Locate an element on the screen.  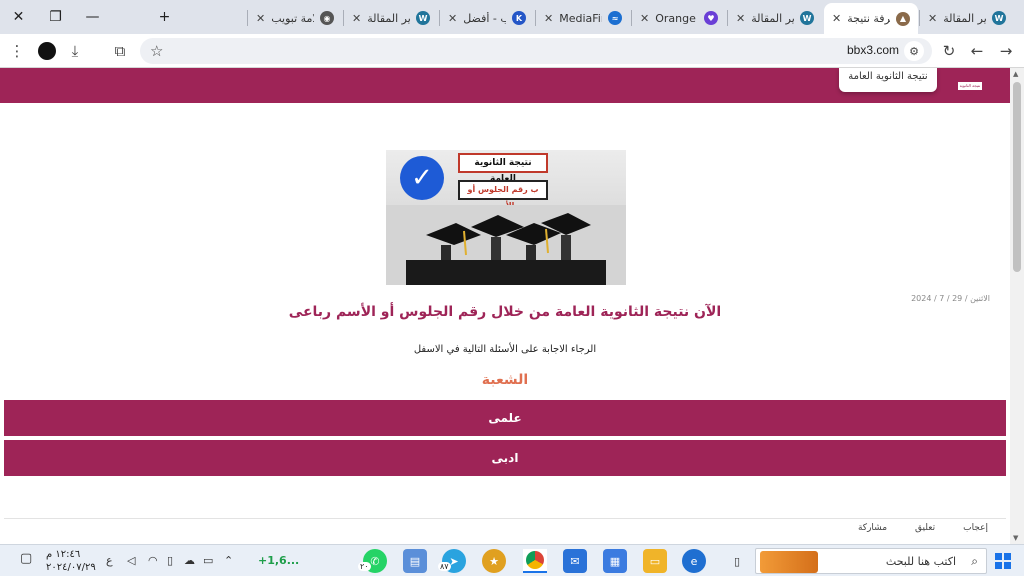
search-placeholder: اكتب هنا للبحث is located at coordinates (920, 561).